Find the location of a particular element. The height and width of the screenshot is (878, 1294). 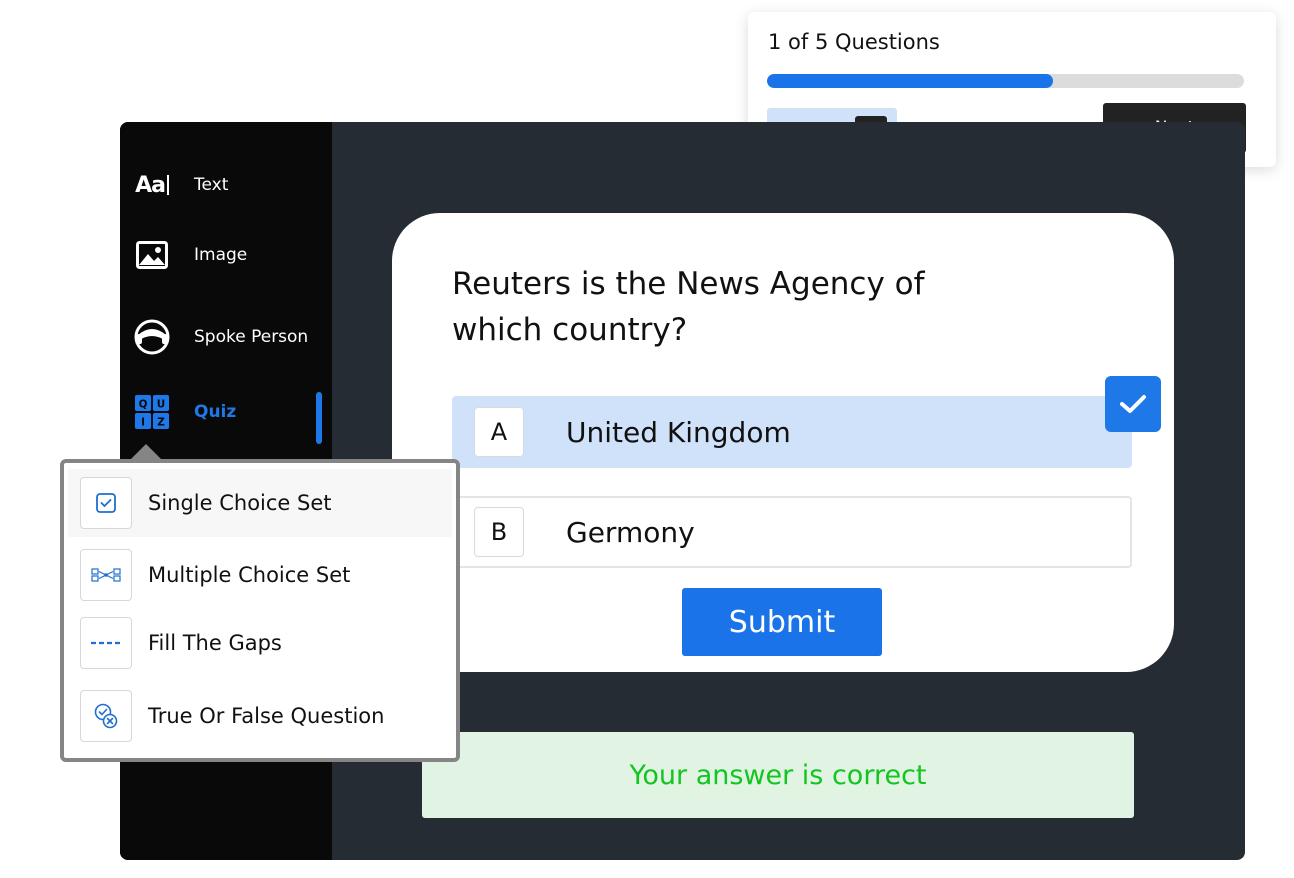

menu-item-true-false: True Or False Question is located at coordinates (260, 716).